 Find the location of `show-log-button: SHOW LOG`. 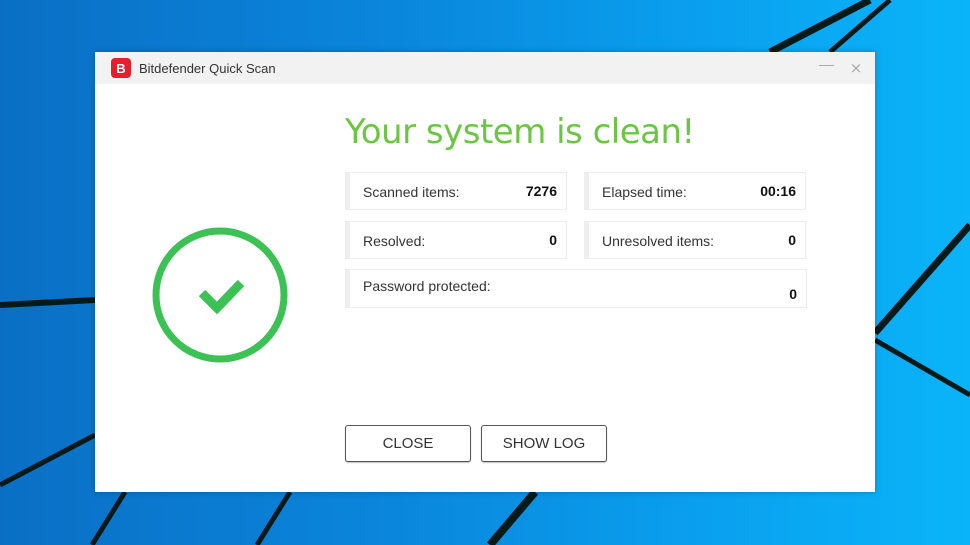

show-log-button: SHOW LOG is located at coordinates (544, 443).